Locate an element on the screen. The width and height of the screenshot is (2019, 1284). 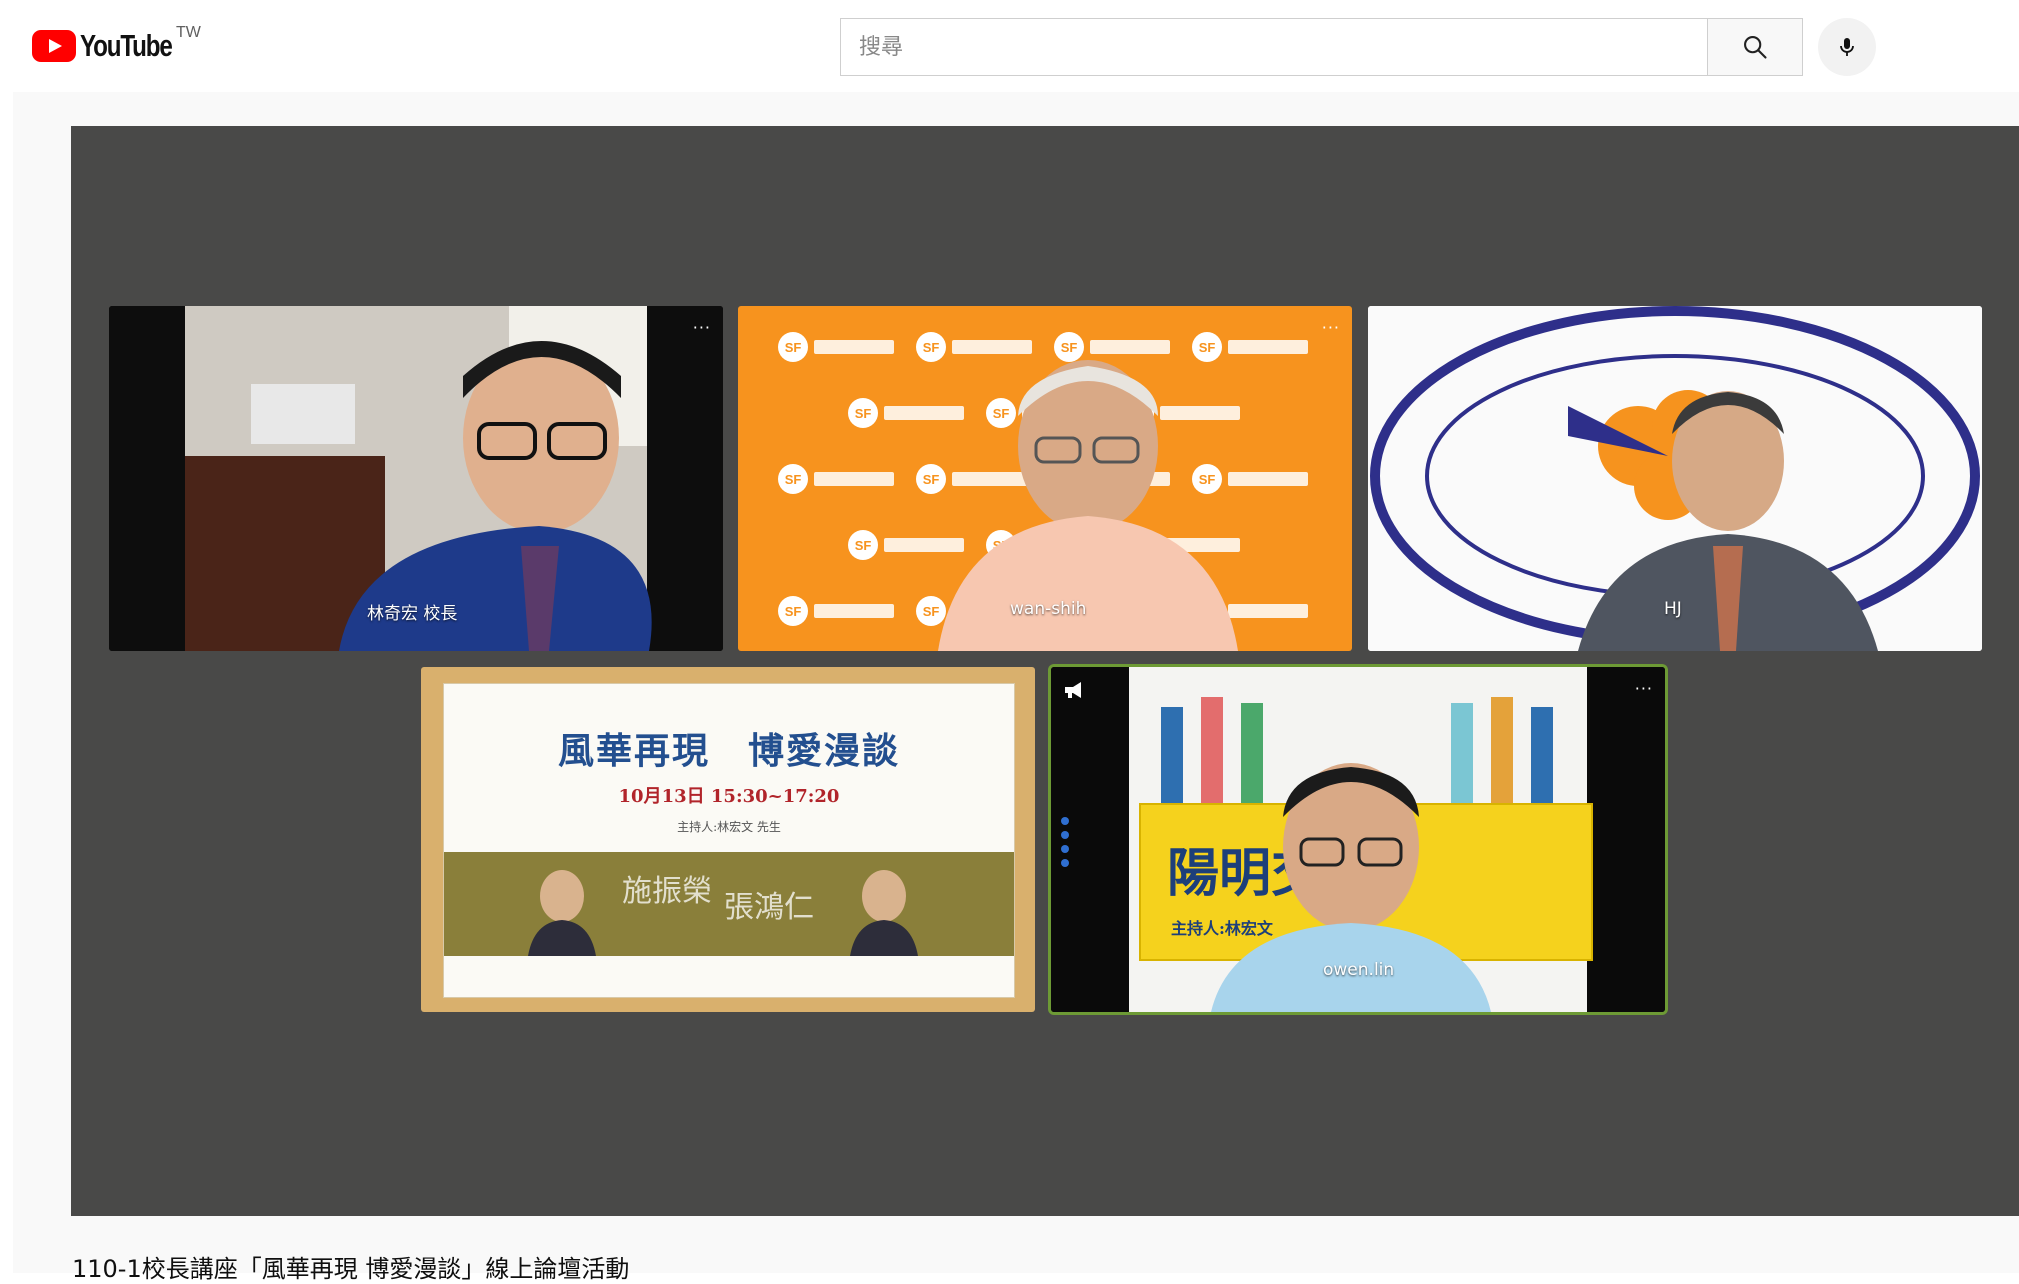
spotlight-megaphone-icon is located at coordinates (1073, 690).